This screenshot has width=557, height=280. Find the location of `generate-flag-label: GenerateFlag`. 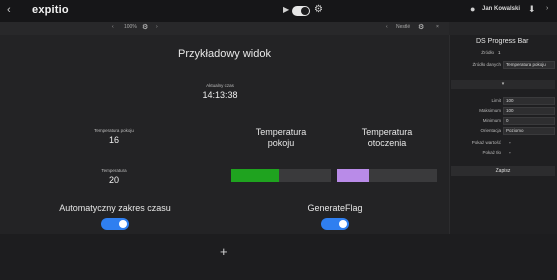

generate-flag-label: GenerateFlag is located at coordinates (335, 208).